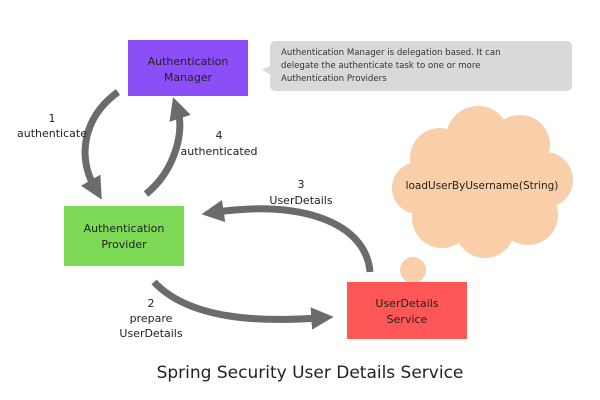  I want to click on step-2-text-line1: prepare, so click(151, 318).